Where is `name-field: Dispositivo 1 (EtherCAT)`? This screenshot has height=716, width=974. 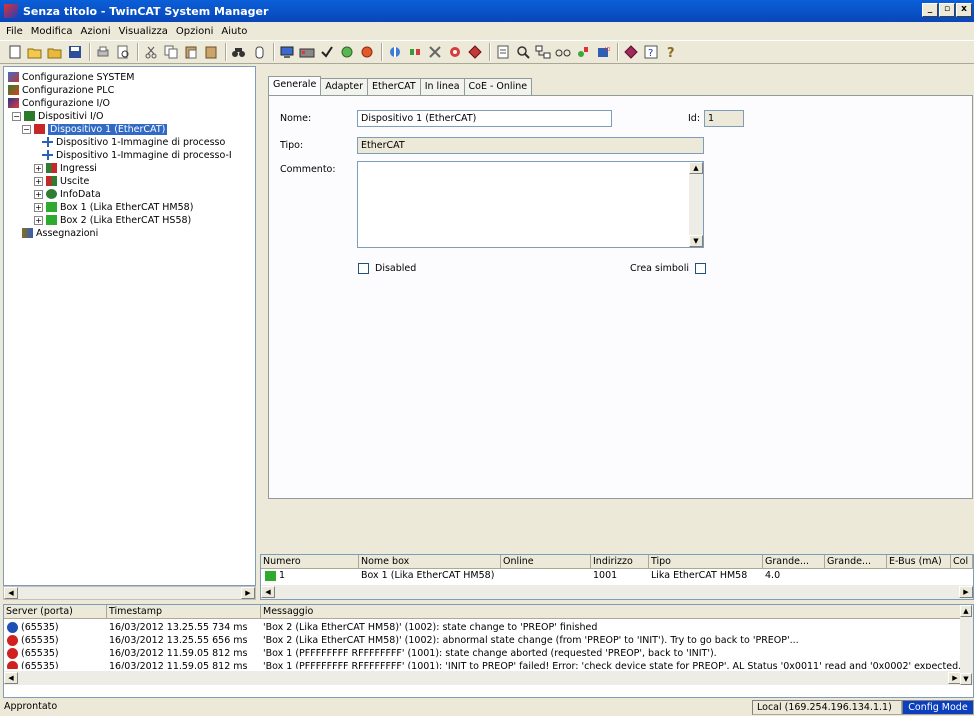 name-field: Dispositivo 1 (EtherCAT) is located at coordinates (484, 118).